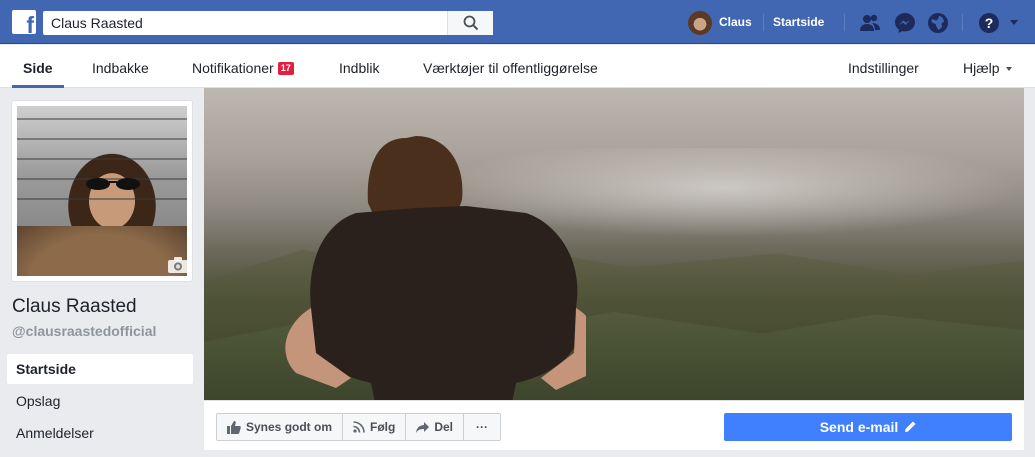  I want to click on tab-hjaelp-label: Hjælp, so click(981, 68).